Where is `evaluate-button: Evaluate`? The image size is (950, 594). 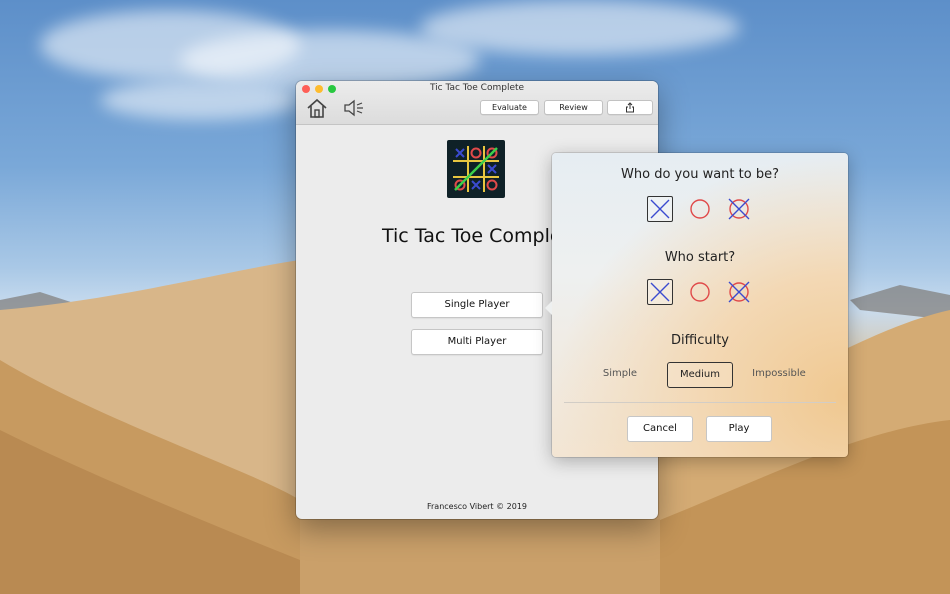 evaluate-button: Evaluate is located at coordinates (509, 107).